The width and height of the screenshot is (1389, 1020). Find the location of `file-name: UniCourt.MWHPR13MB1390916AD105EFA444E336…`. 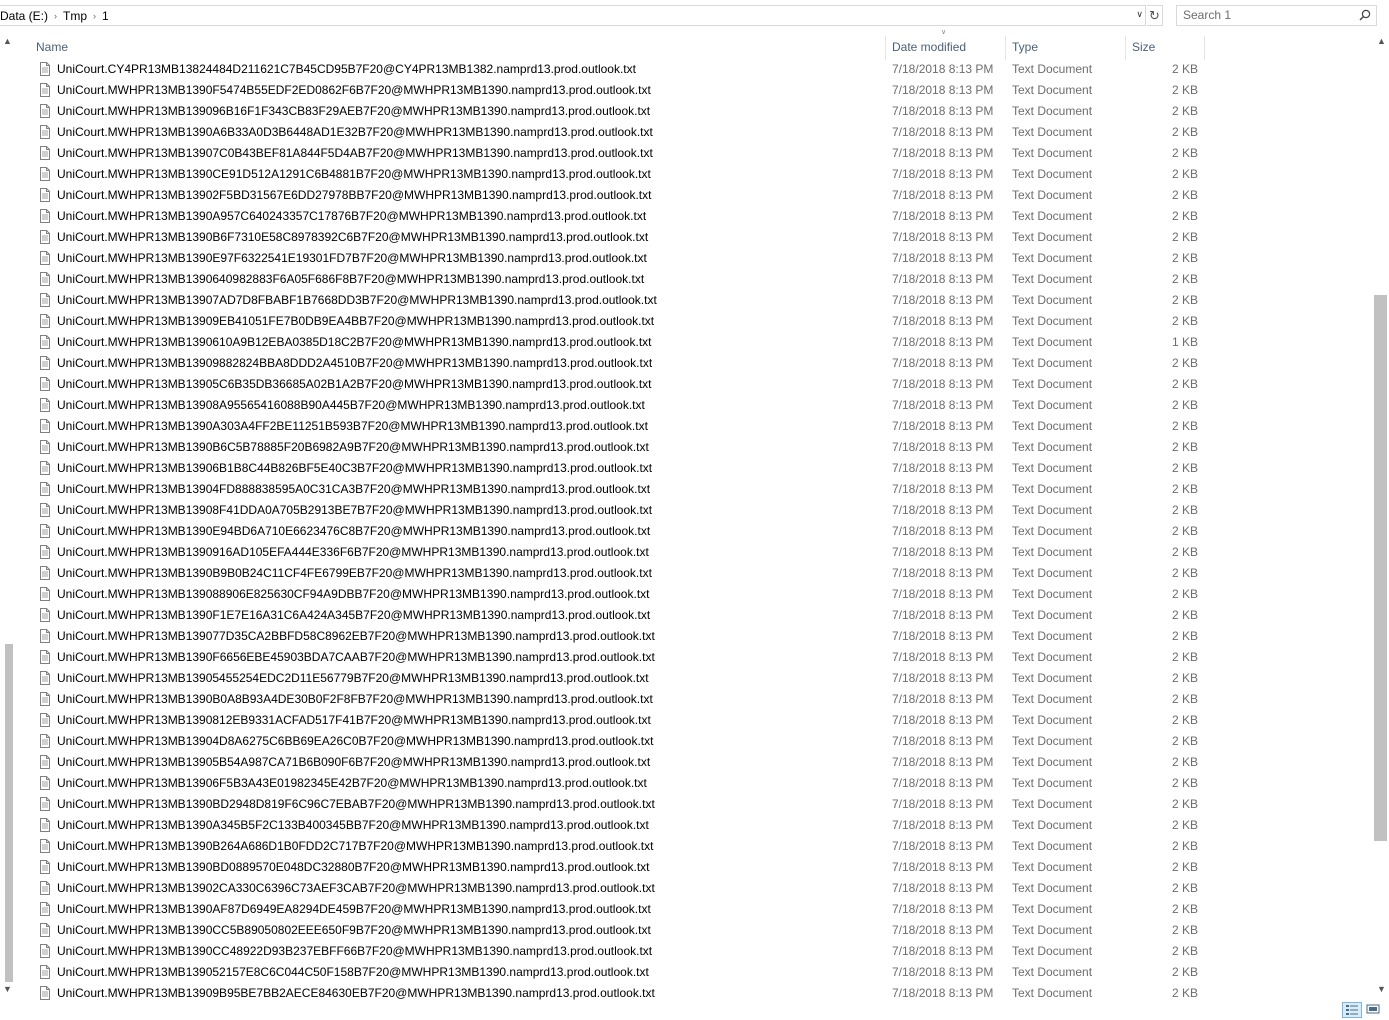

file-name: UniCourt.MWHPR13MB1390916AD105EFA444E336… is located at coordinates (353, 552).